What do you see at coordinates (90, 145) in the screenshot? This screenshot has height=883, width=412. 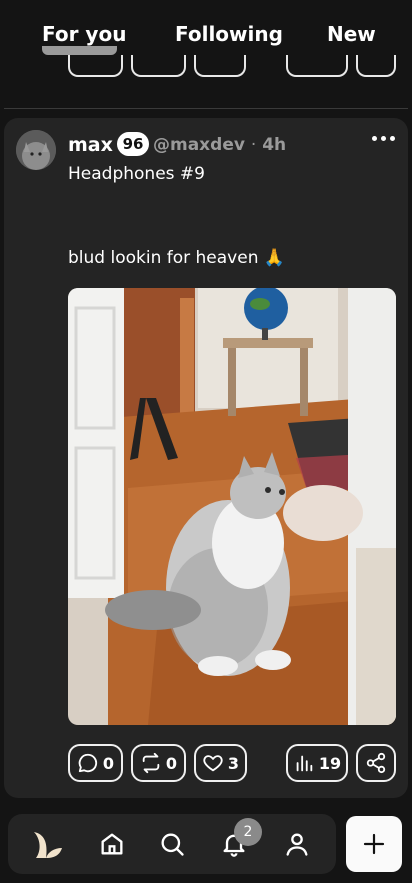 I see `author-name: max` at bounding box center [90, 145].